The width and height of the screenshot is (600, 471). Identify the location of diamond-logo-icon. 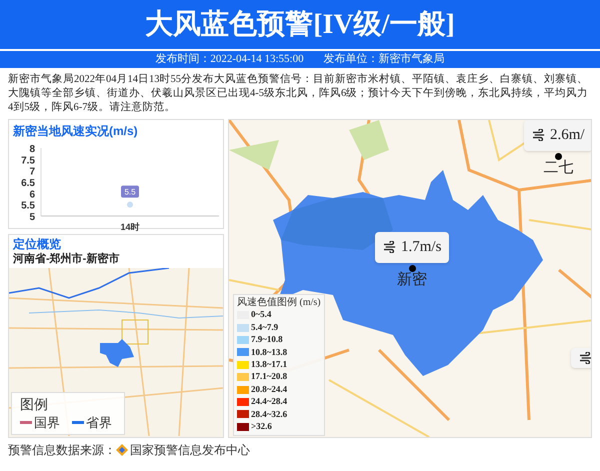
(122, 450).